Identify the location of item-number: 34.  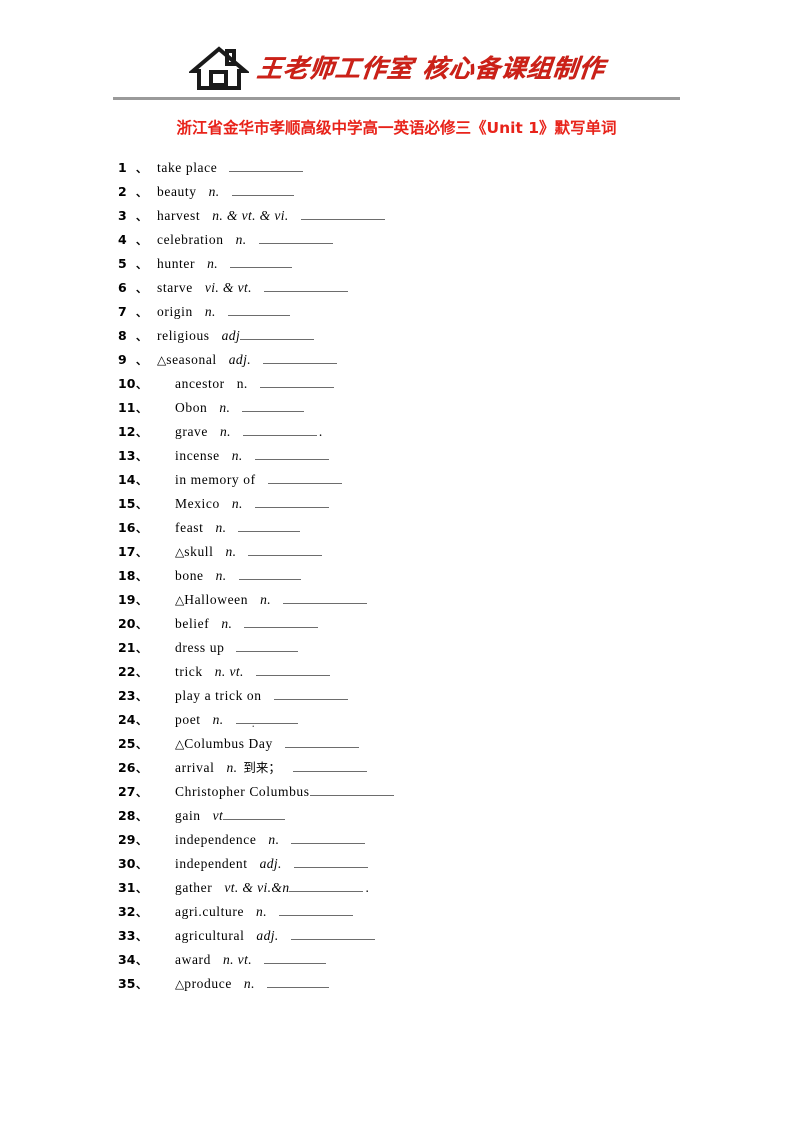
(127, 959).